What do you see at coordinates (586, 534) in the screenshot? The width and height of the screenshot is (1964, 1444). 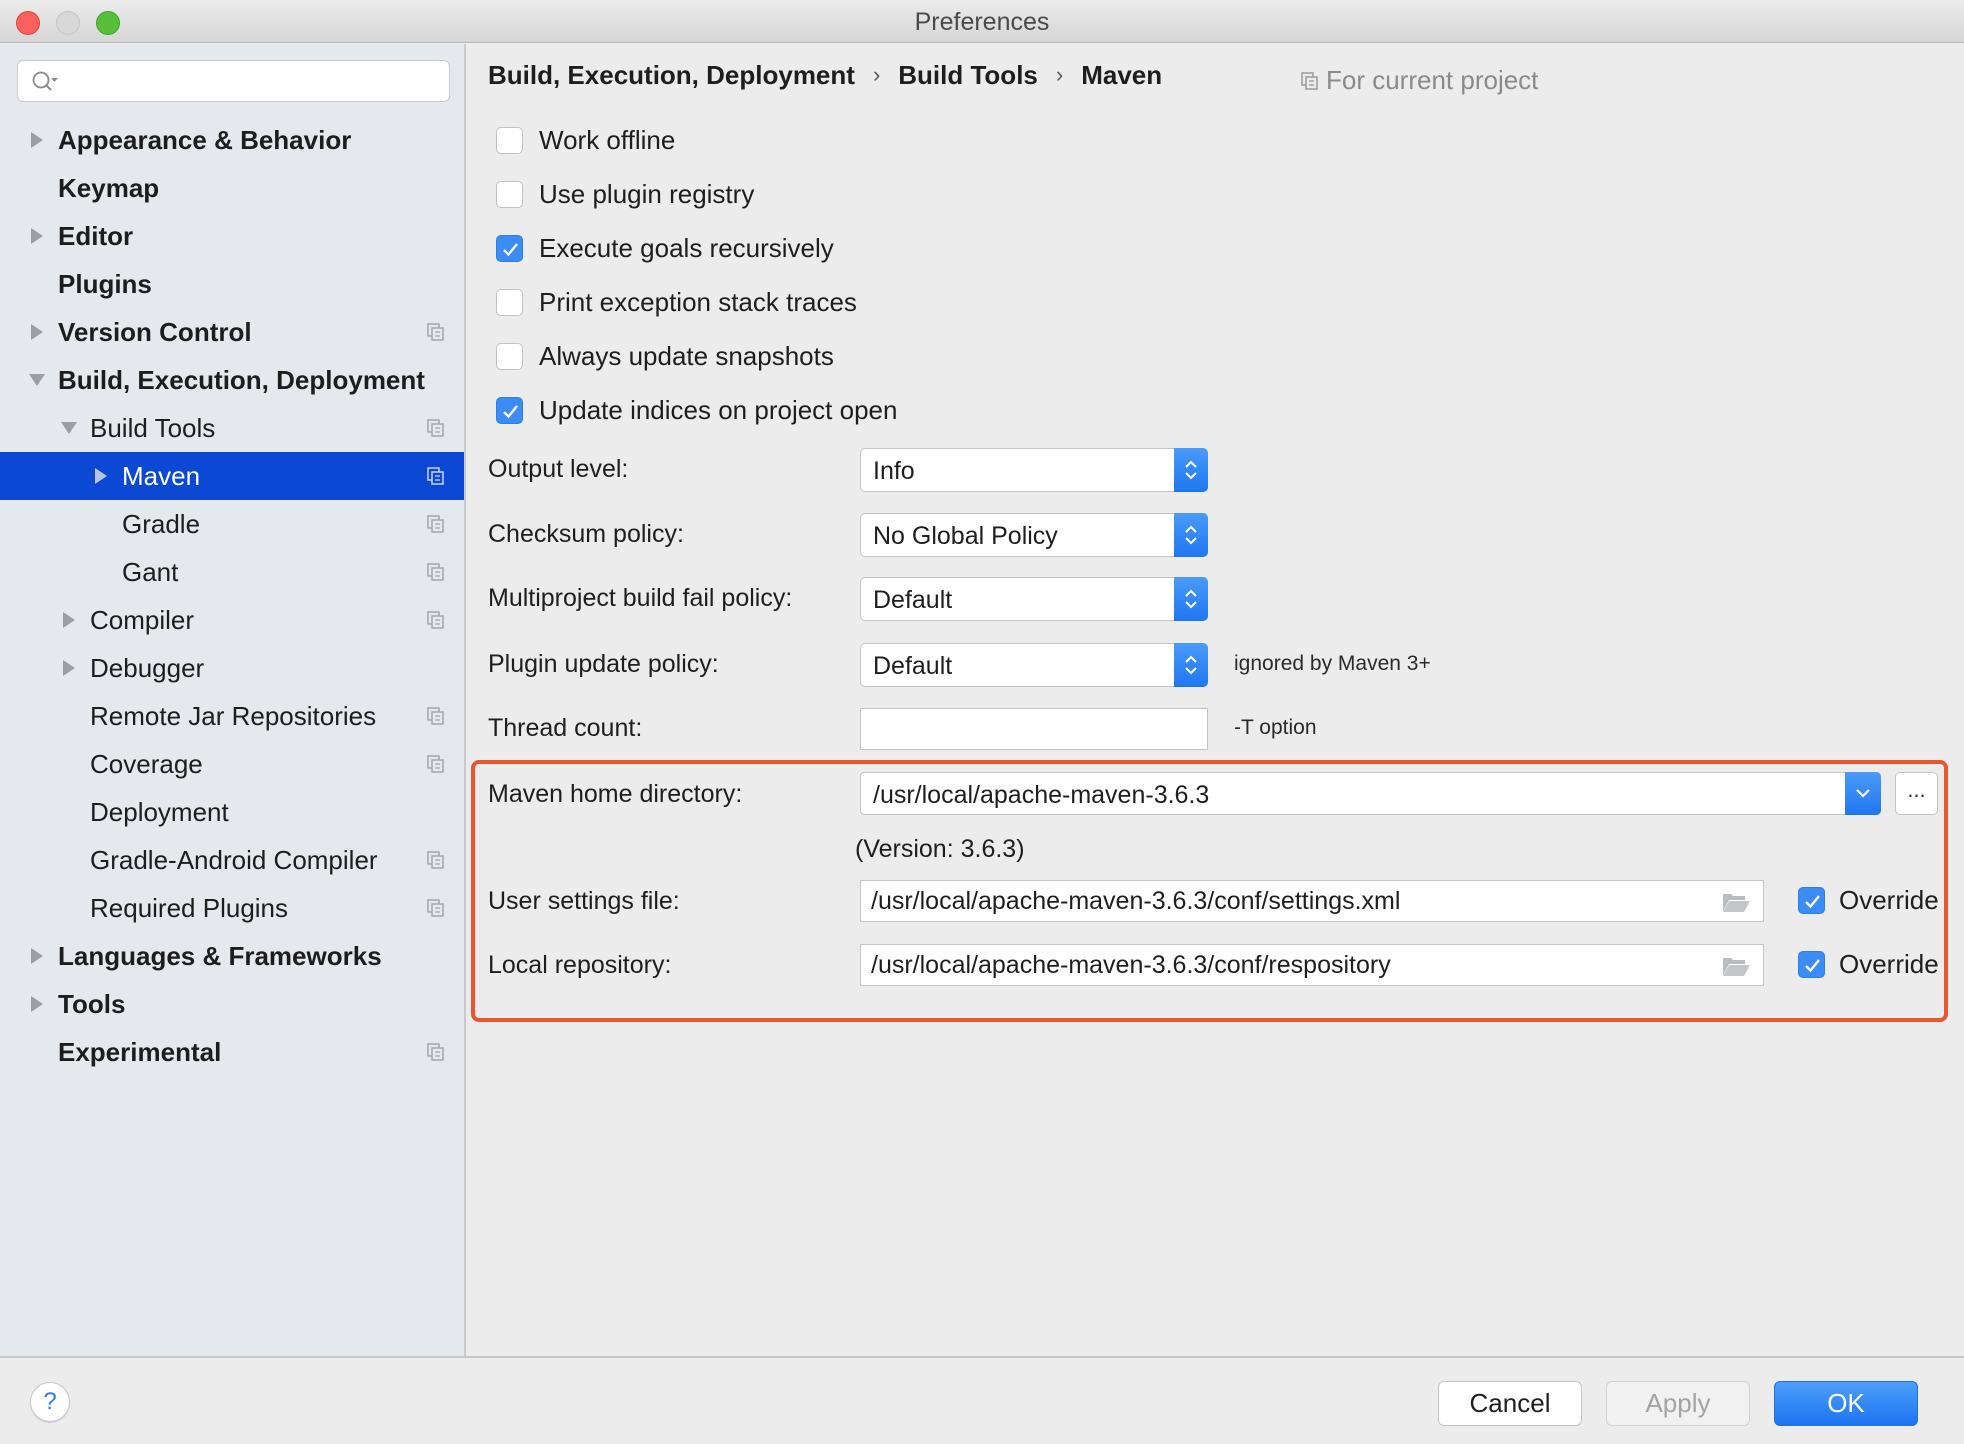 I see `checksum-policy-label: Checksum policy:` at bounding box center [586, 534].